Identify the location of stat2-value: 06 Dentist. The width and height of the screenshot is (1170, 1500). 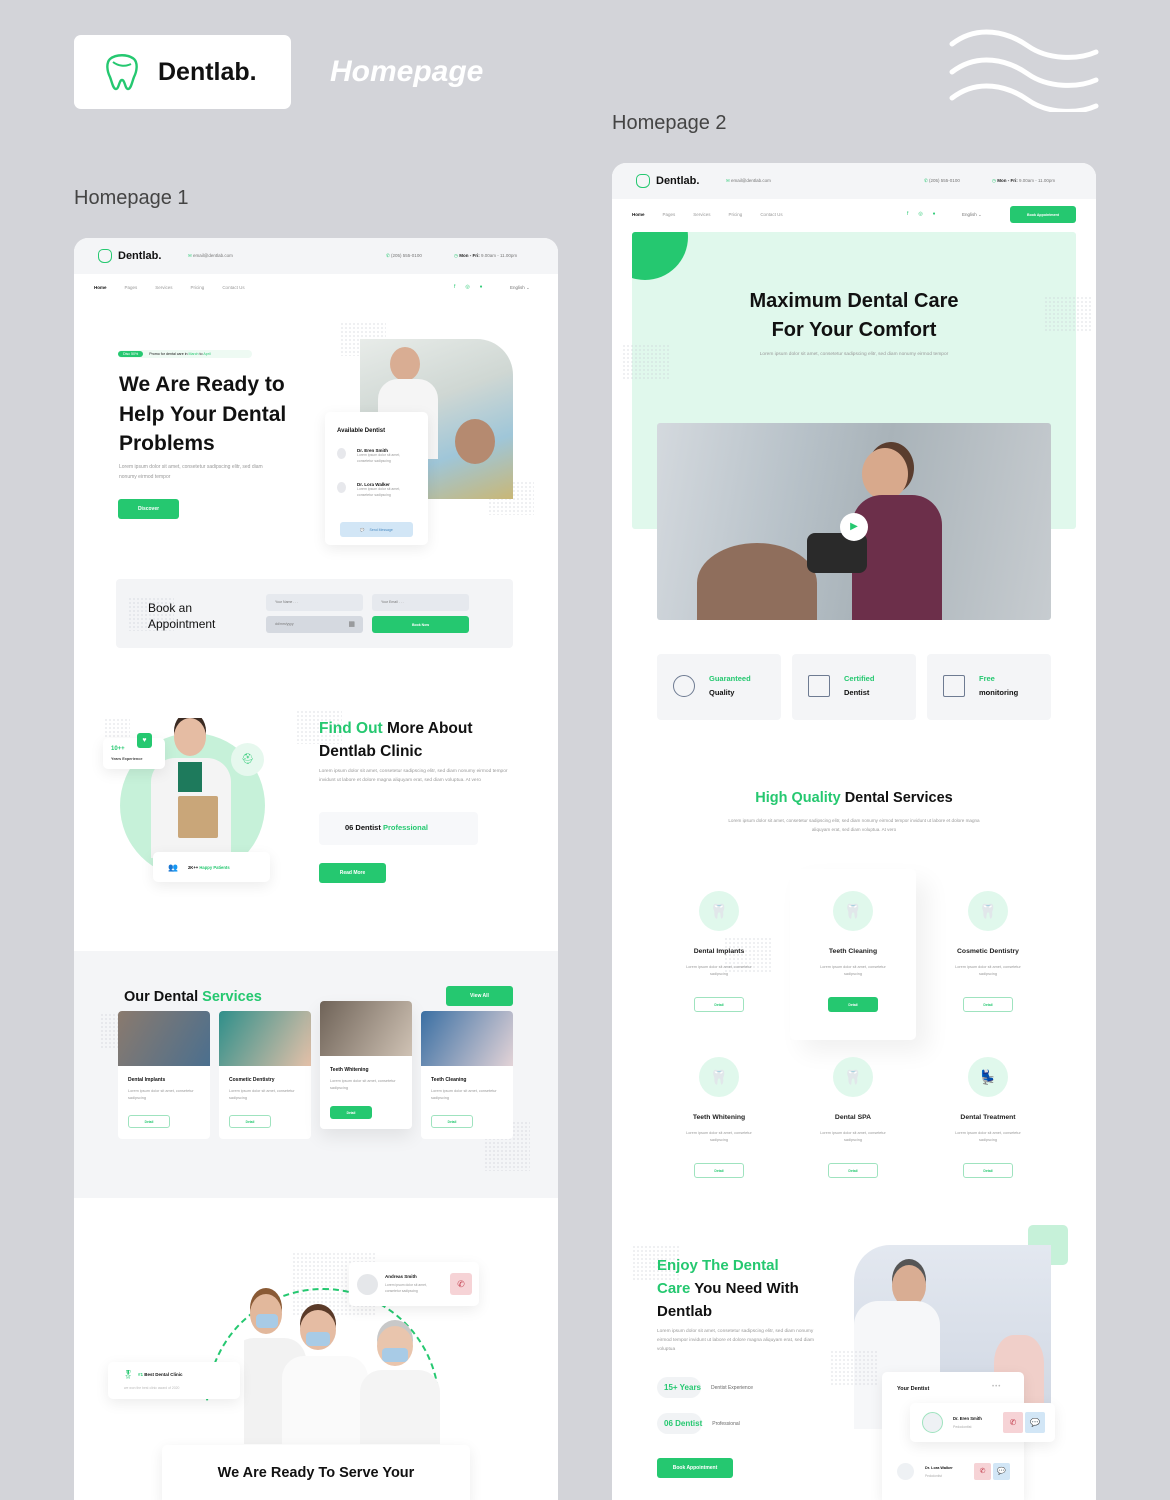
(680, 1423).